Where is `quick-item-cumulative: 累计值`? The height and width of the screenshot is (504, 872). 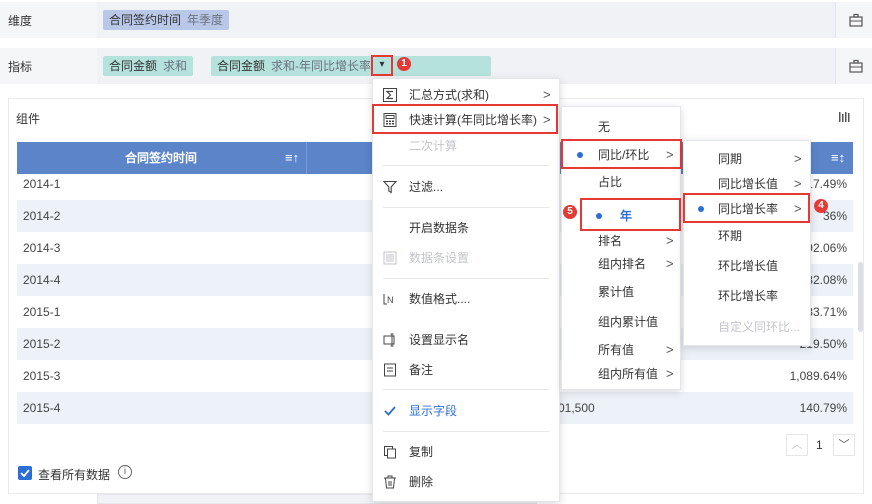
quick-item-cumulative: 累计值 is located at coordinates (621, 292).